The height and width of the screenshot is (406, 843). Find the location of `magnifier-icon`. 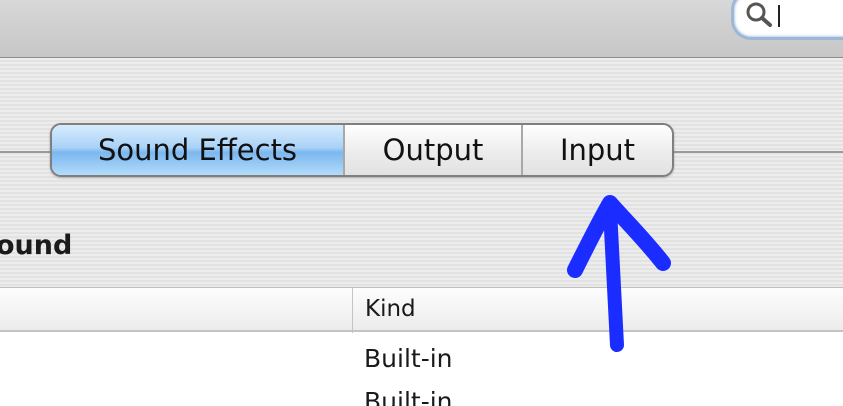

magnifier-icon is located at coordinates (759, 14).